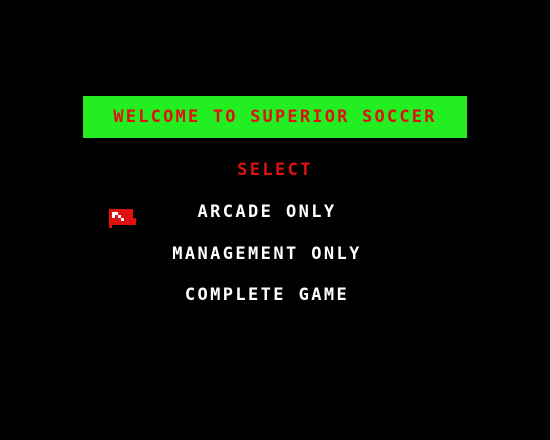 Image resolution: width=550 pixels, height=440 pixels. What do you see at coordinates (275, 170) in the screenshot?
I see `select-heading: SELECT` at bounding box center [275, 170].